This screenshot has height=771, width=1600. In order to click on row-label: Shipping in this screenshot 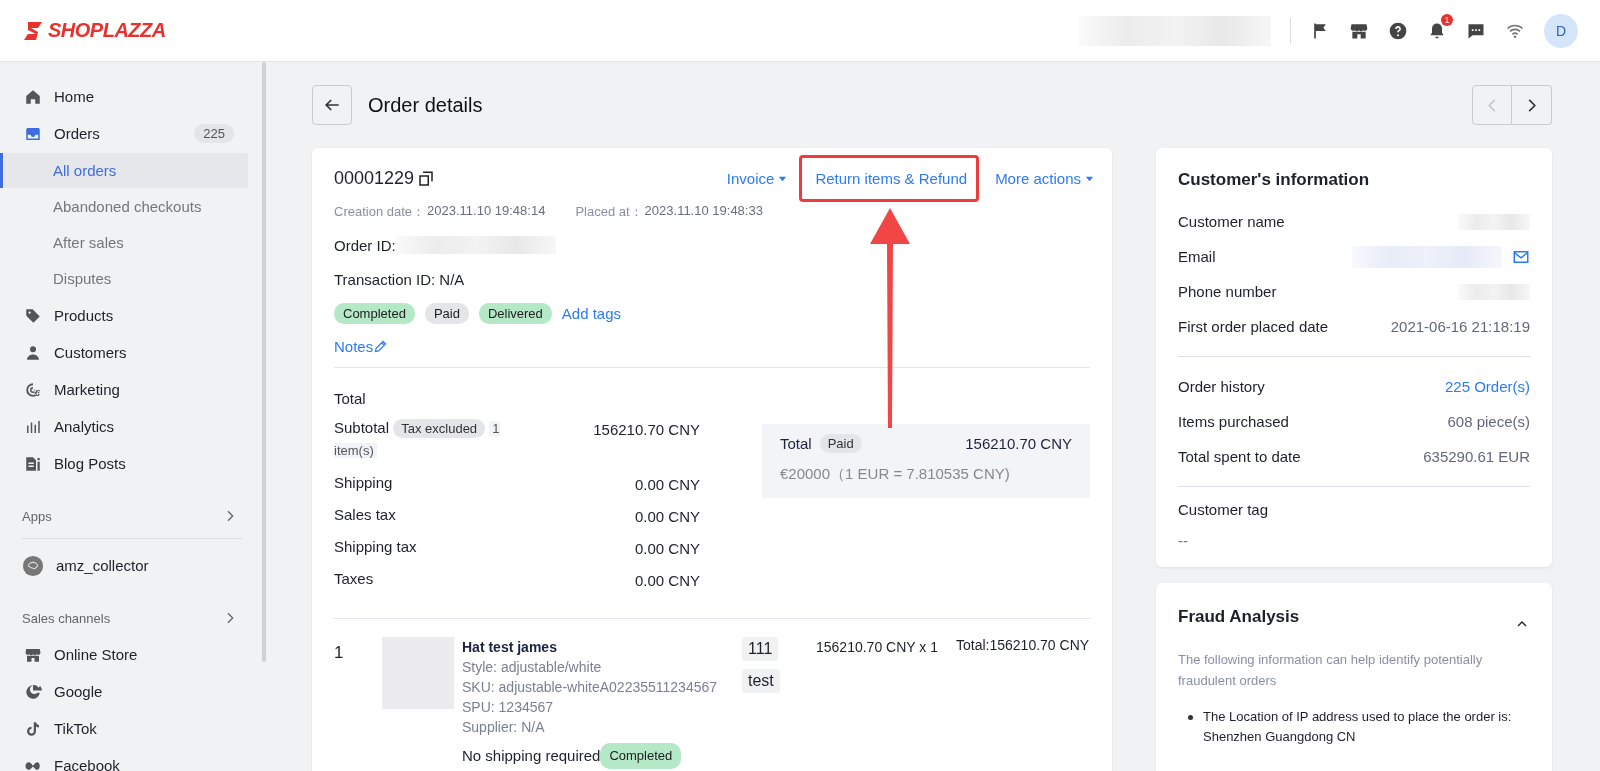, I will do `click(363, 482)`.